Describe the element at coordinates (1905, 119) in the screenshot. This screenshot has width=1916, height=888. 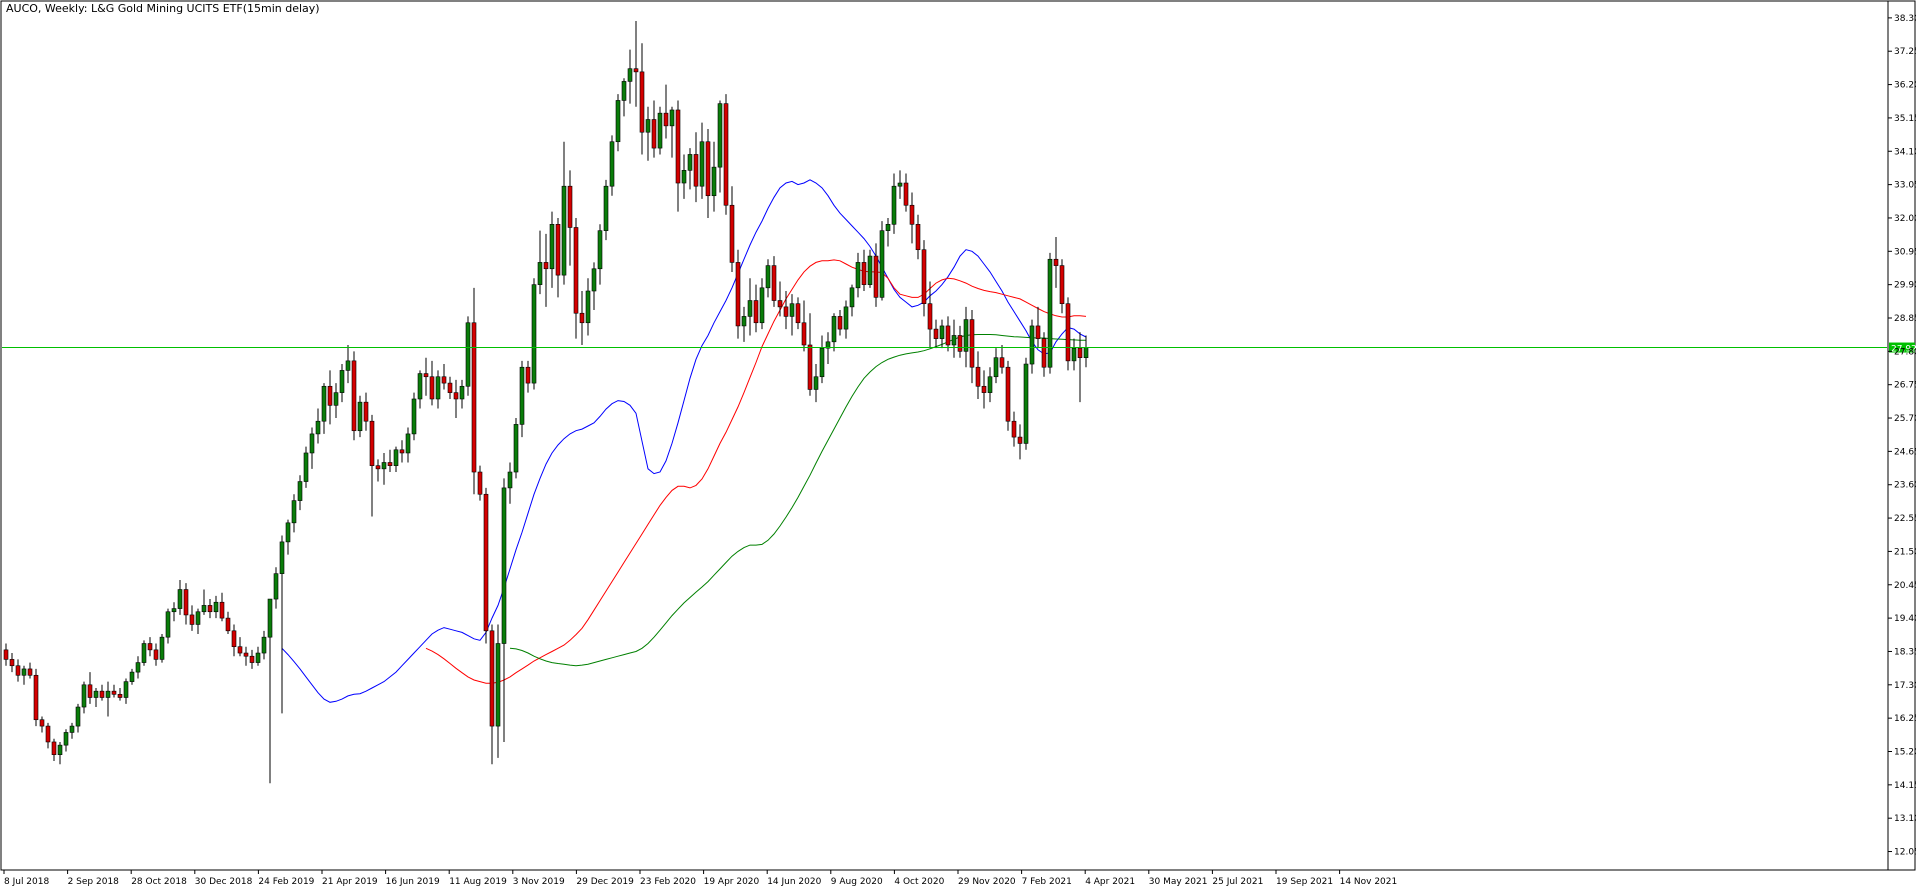
I see `price-tick-label: 35.15` at that location.